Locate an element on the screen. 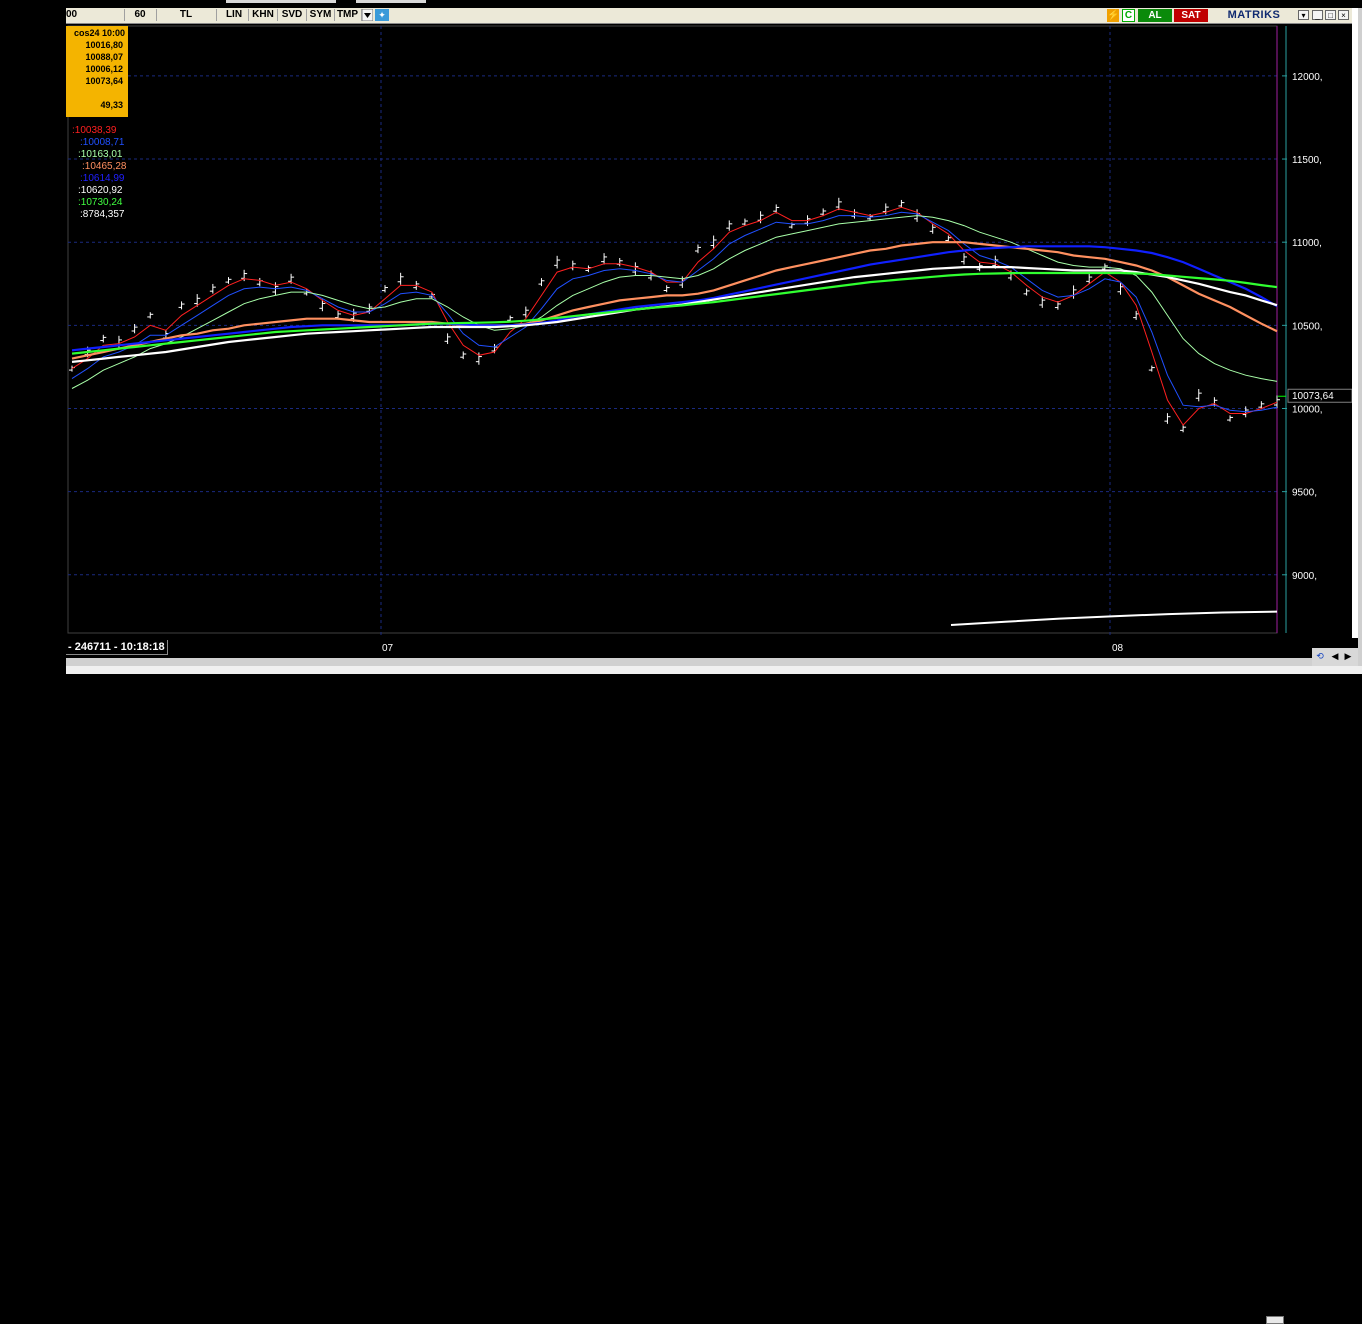 The width and height of the screenshot is (1362, 1324). indicator-value: :10163,01 is located at coordinates (100, 154).